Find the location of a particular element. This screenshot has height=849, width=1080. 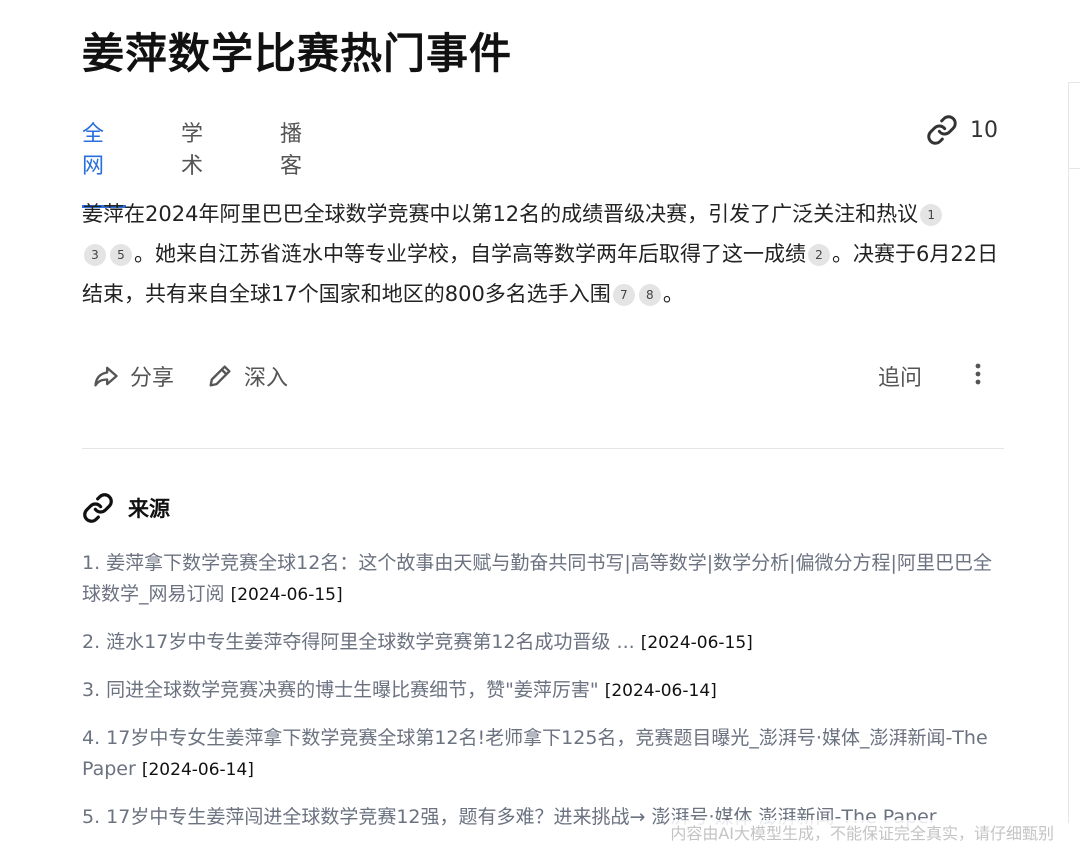

tab-podcast: 播客 is located at coordinates (291, 154).